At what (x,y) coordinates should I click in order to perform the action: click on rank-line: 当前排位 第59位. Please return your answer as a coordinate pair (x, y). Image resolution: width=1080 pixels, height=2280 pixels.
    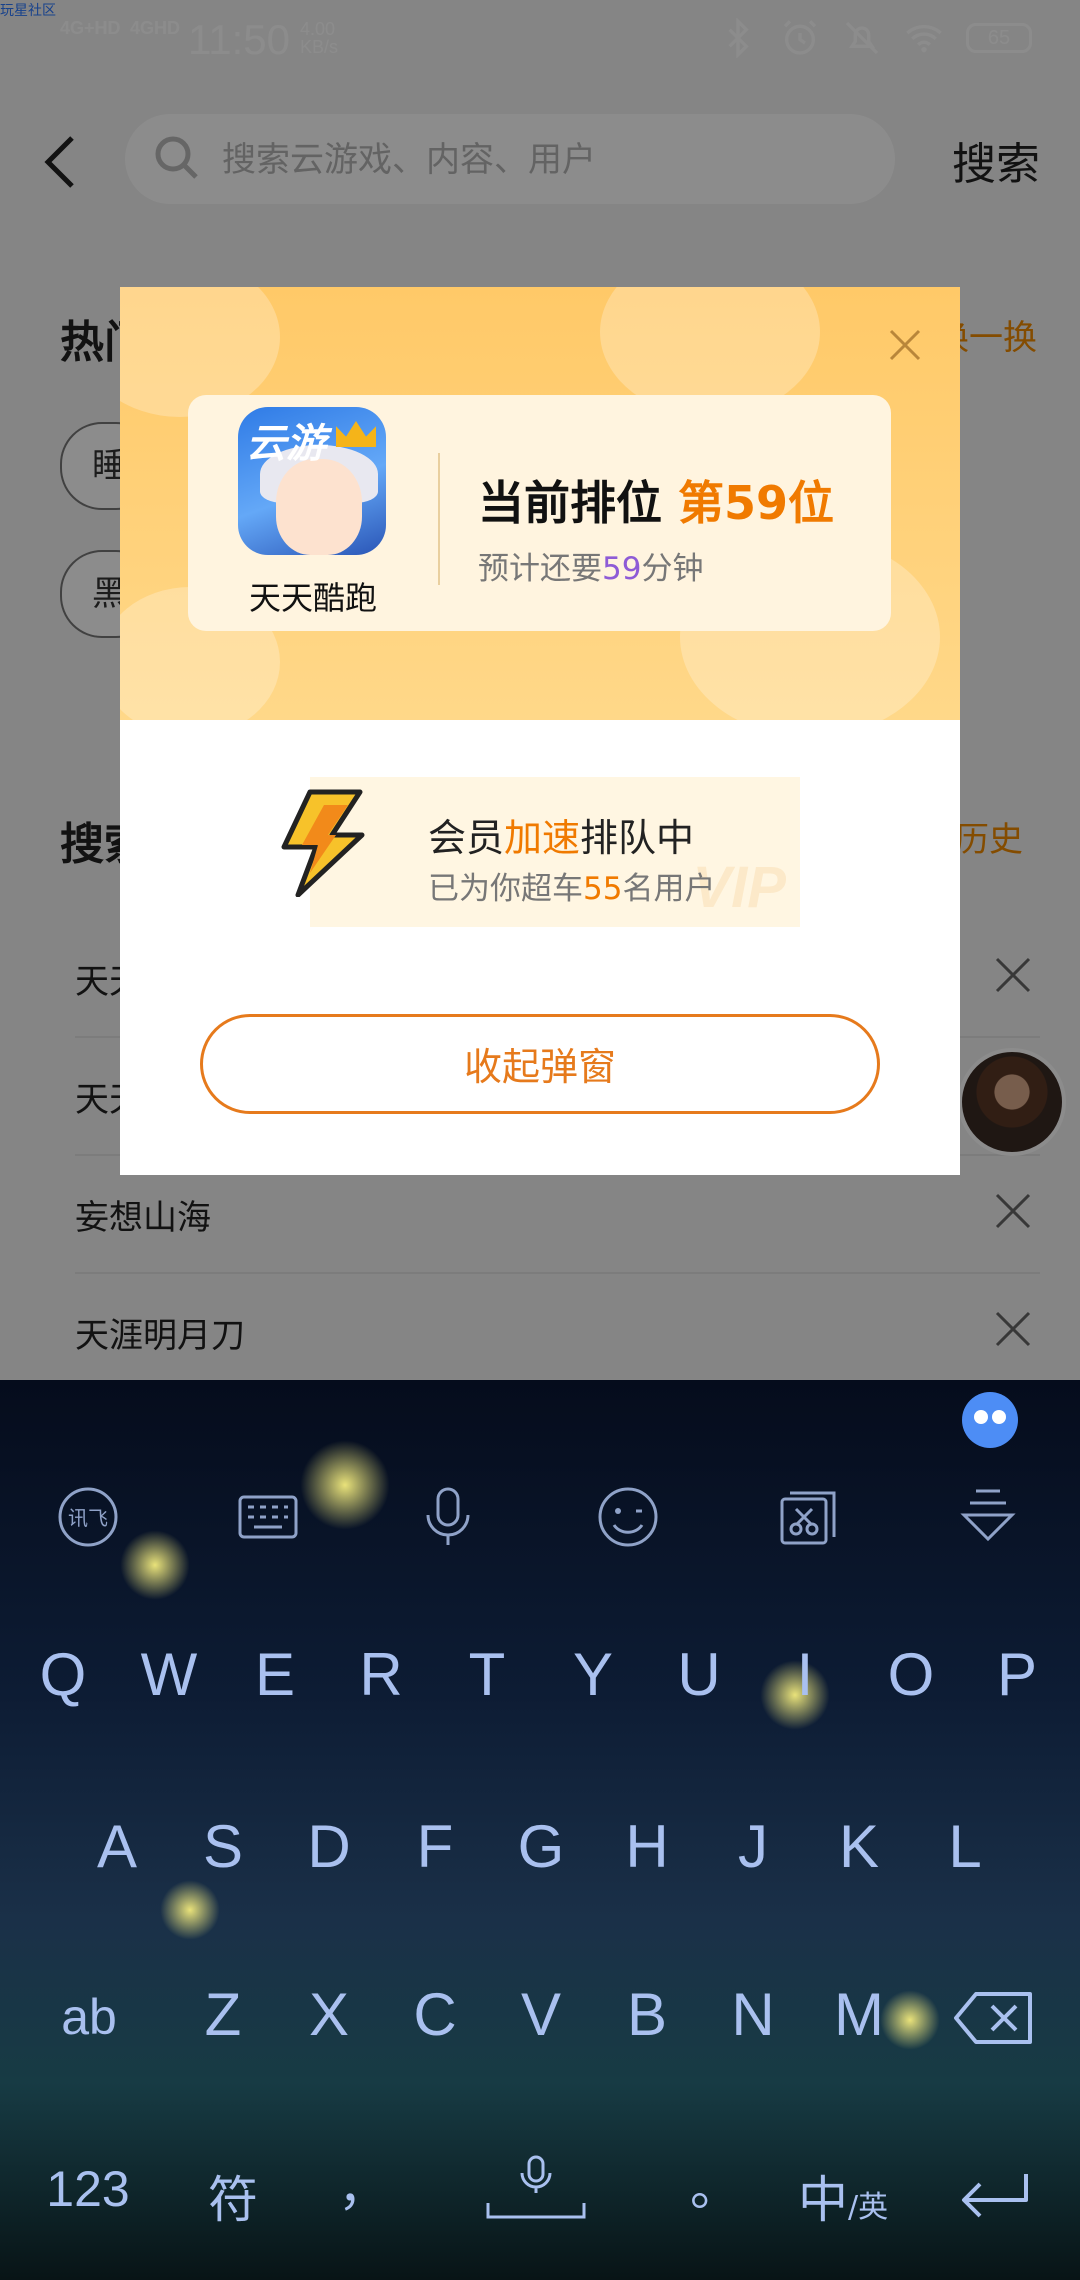
    Looking at the image, I should click on (656, 500).